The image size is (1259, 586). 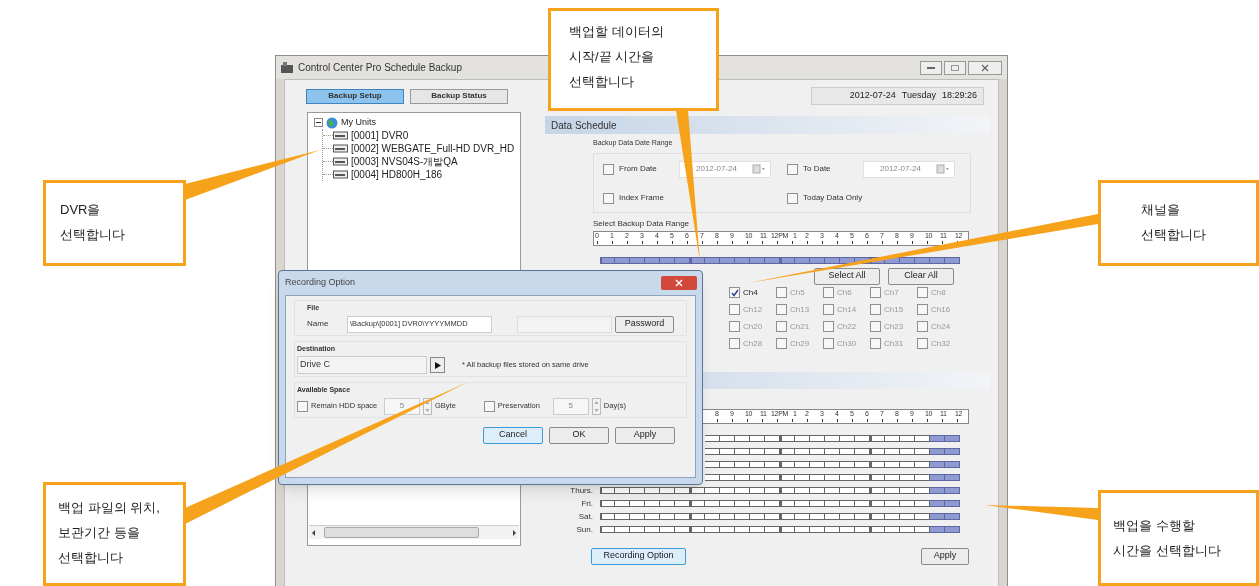 What do you see at coordinates (362, 365) in the screenshot?
I see `drive-field: Drive C` at bounding box center [362, 365].